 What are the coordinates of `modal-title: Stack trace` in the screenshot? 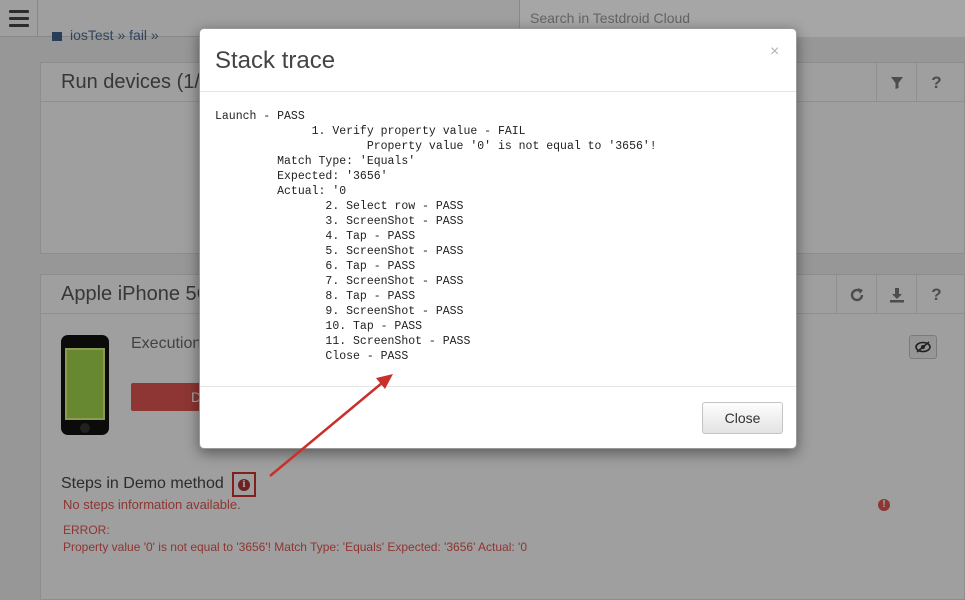 It's located at (275, 60).